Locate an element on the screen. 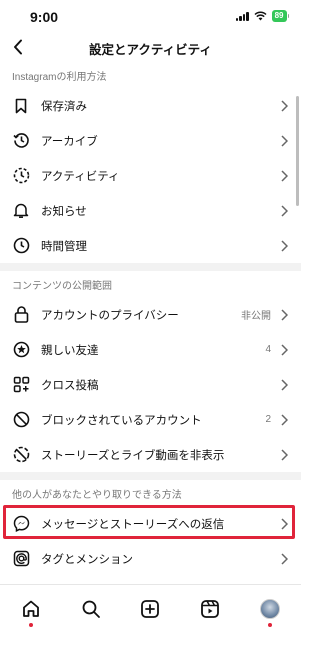 The height and width of the screenshot is (651, 320). row-label: アカウントのプライバシー is located at coordinates (110, 315).